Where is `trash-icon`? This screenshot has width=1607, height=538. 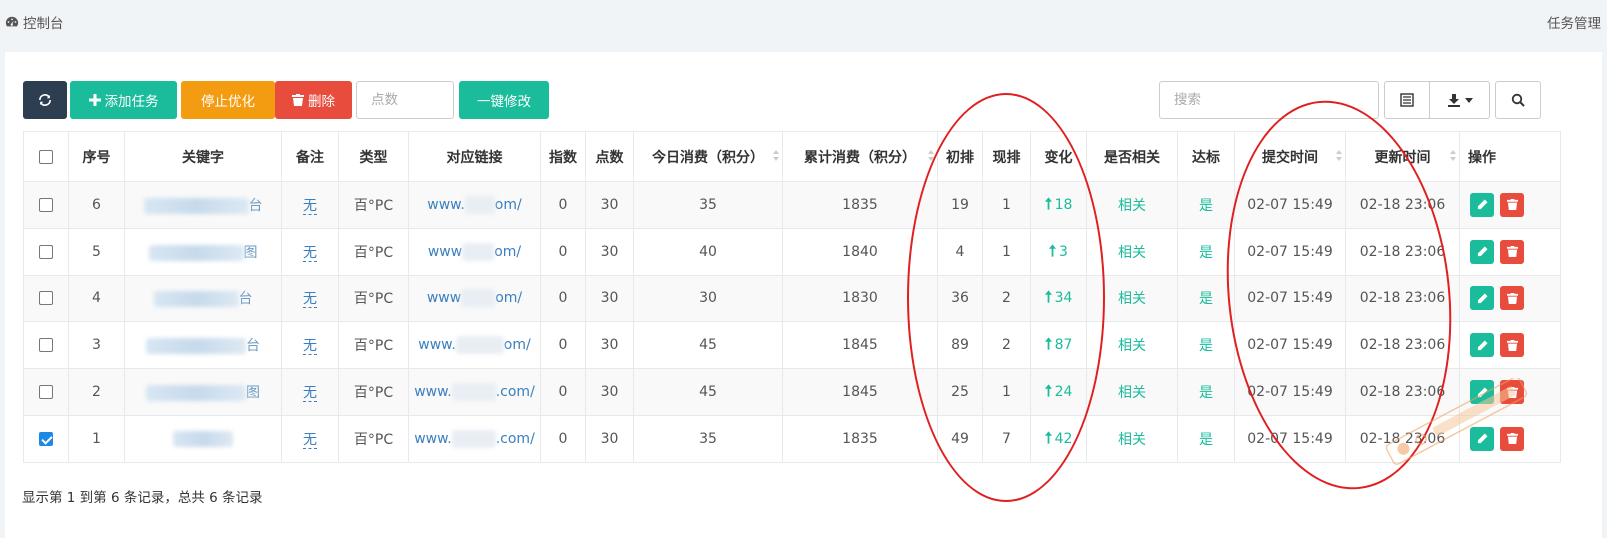
trash-icon is located at coordinates (1512, 392).